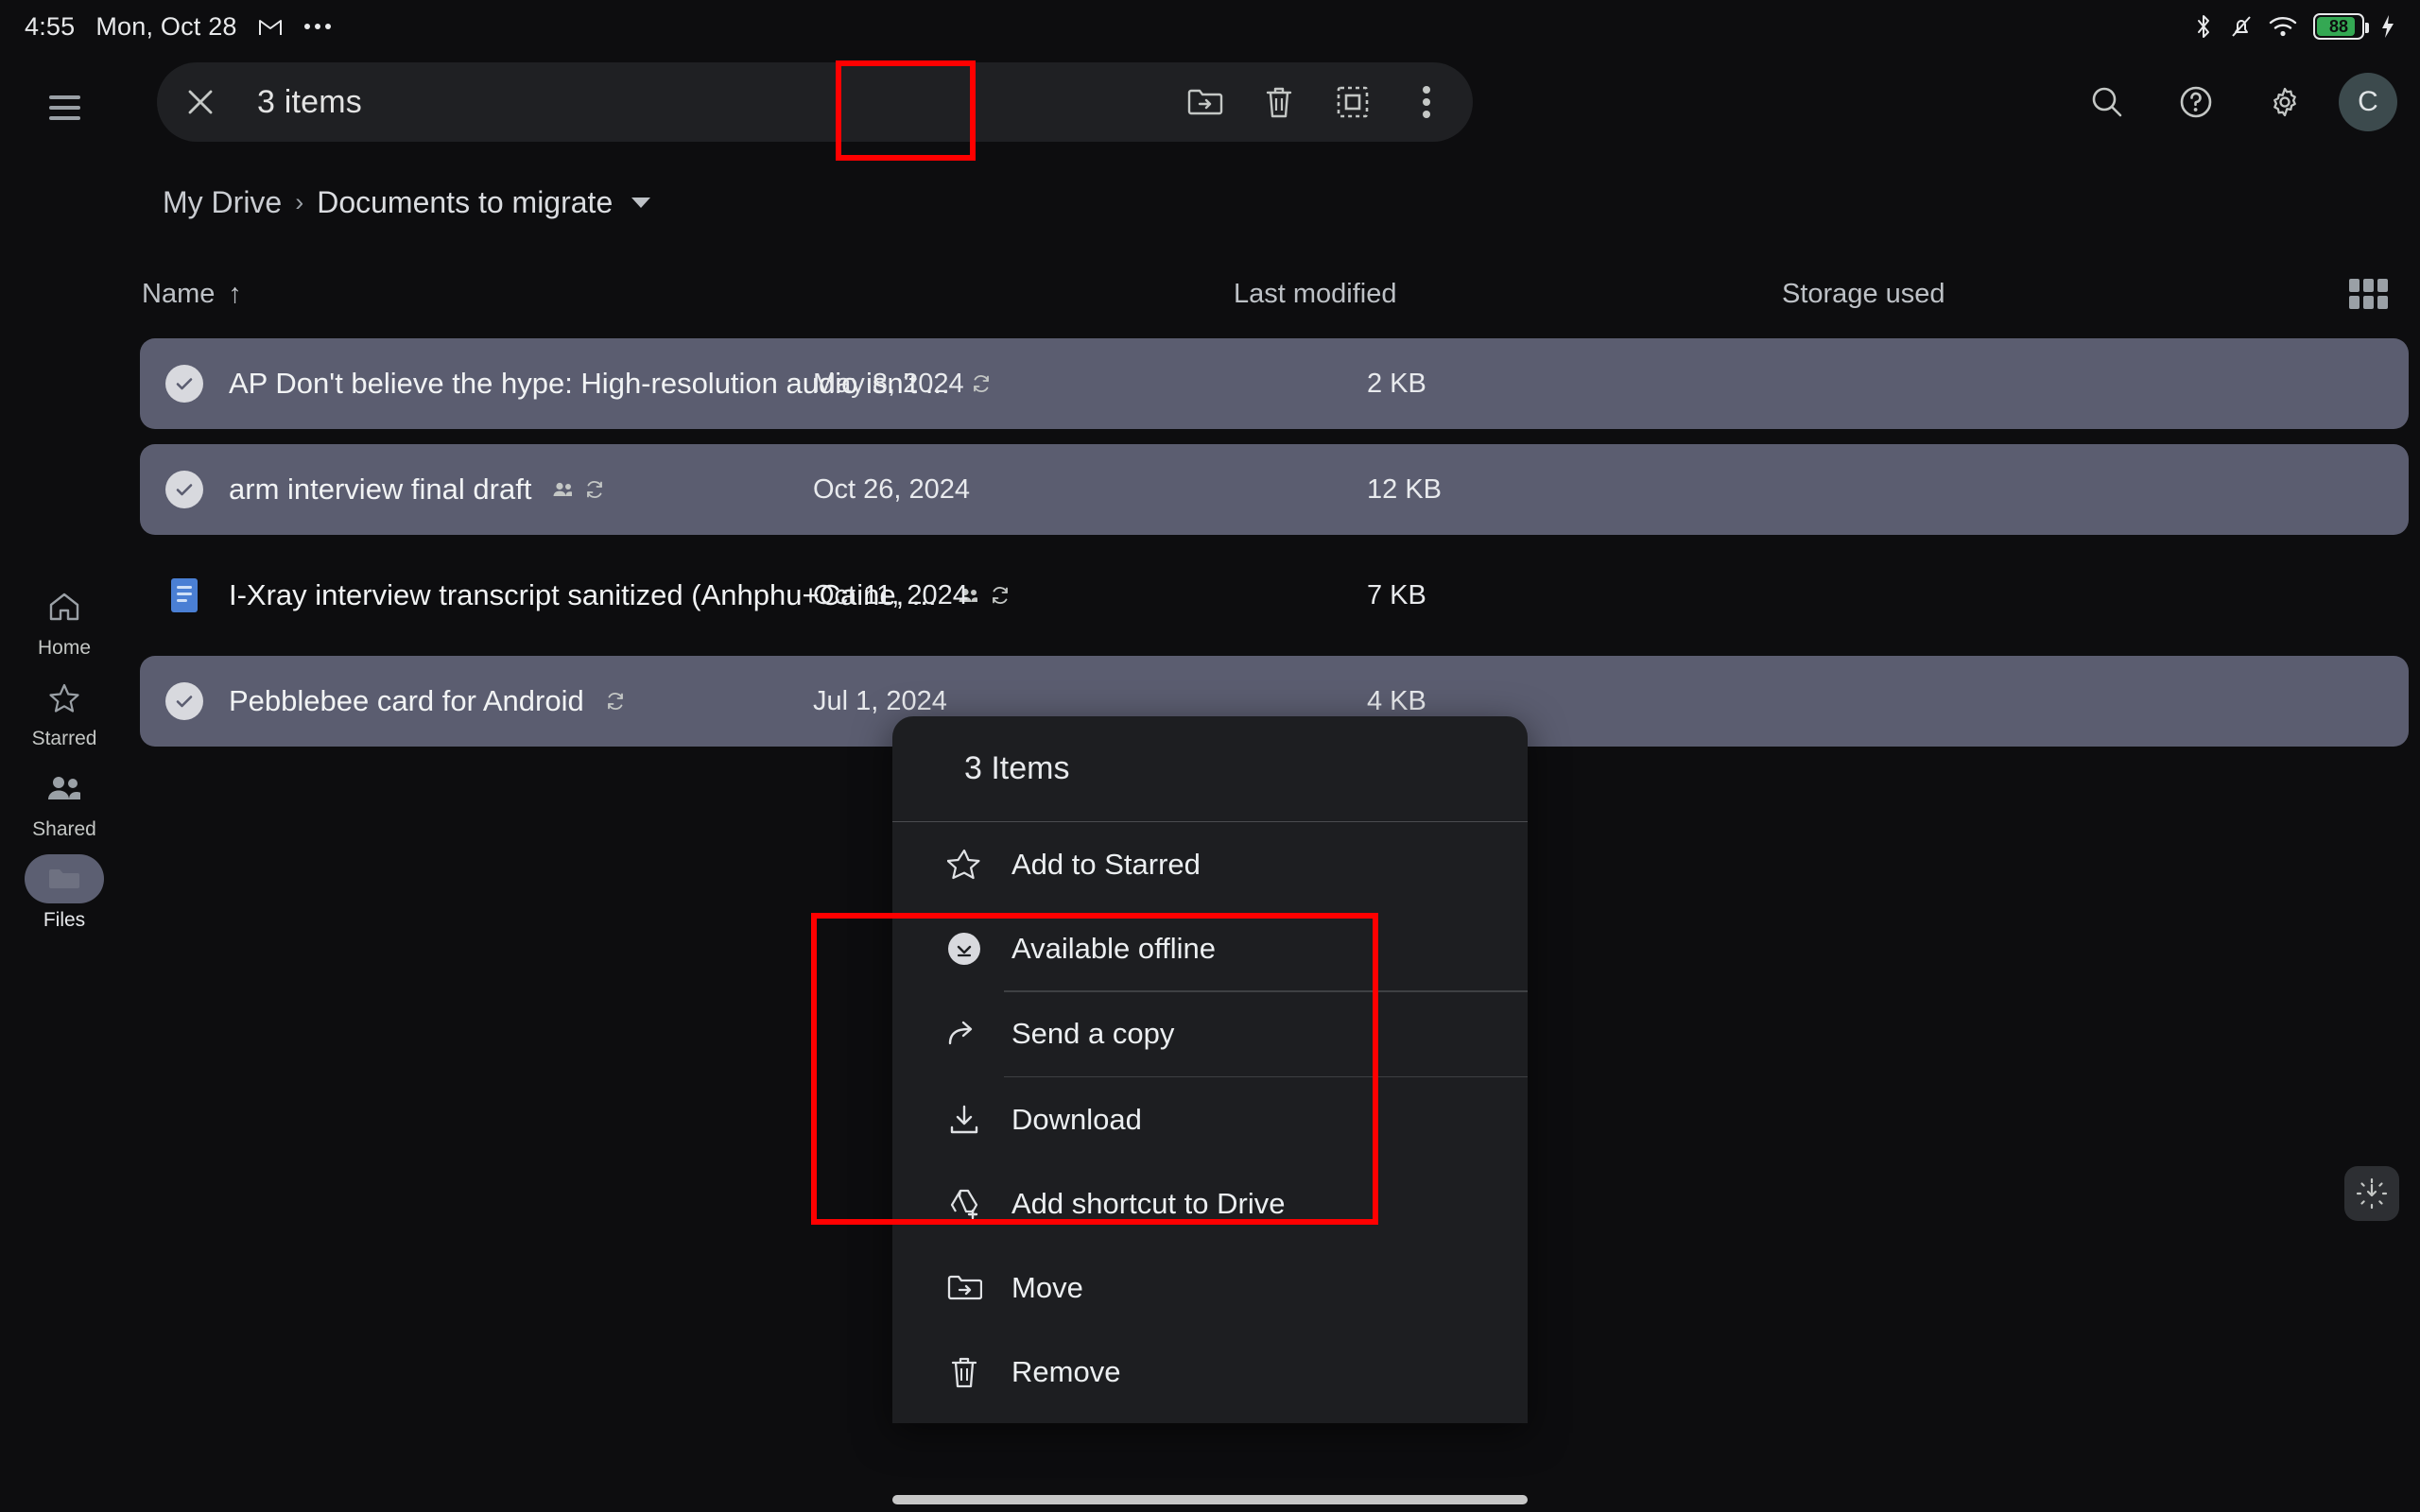 The image size is (2420, 1512). I want to click on file-modified: Oct 11, 2024, so click(890, 594).